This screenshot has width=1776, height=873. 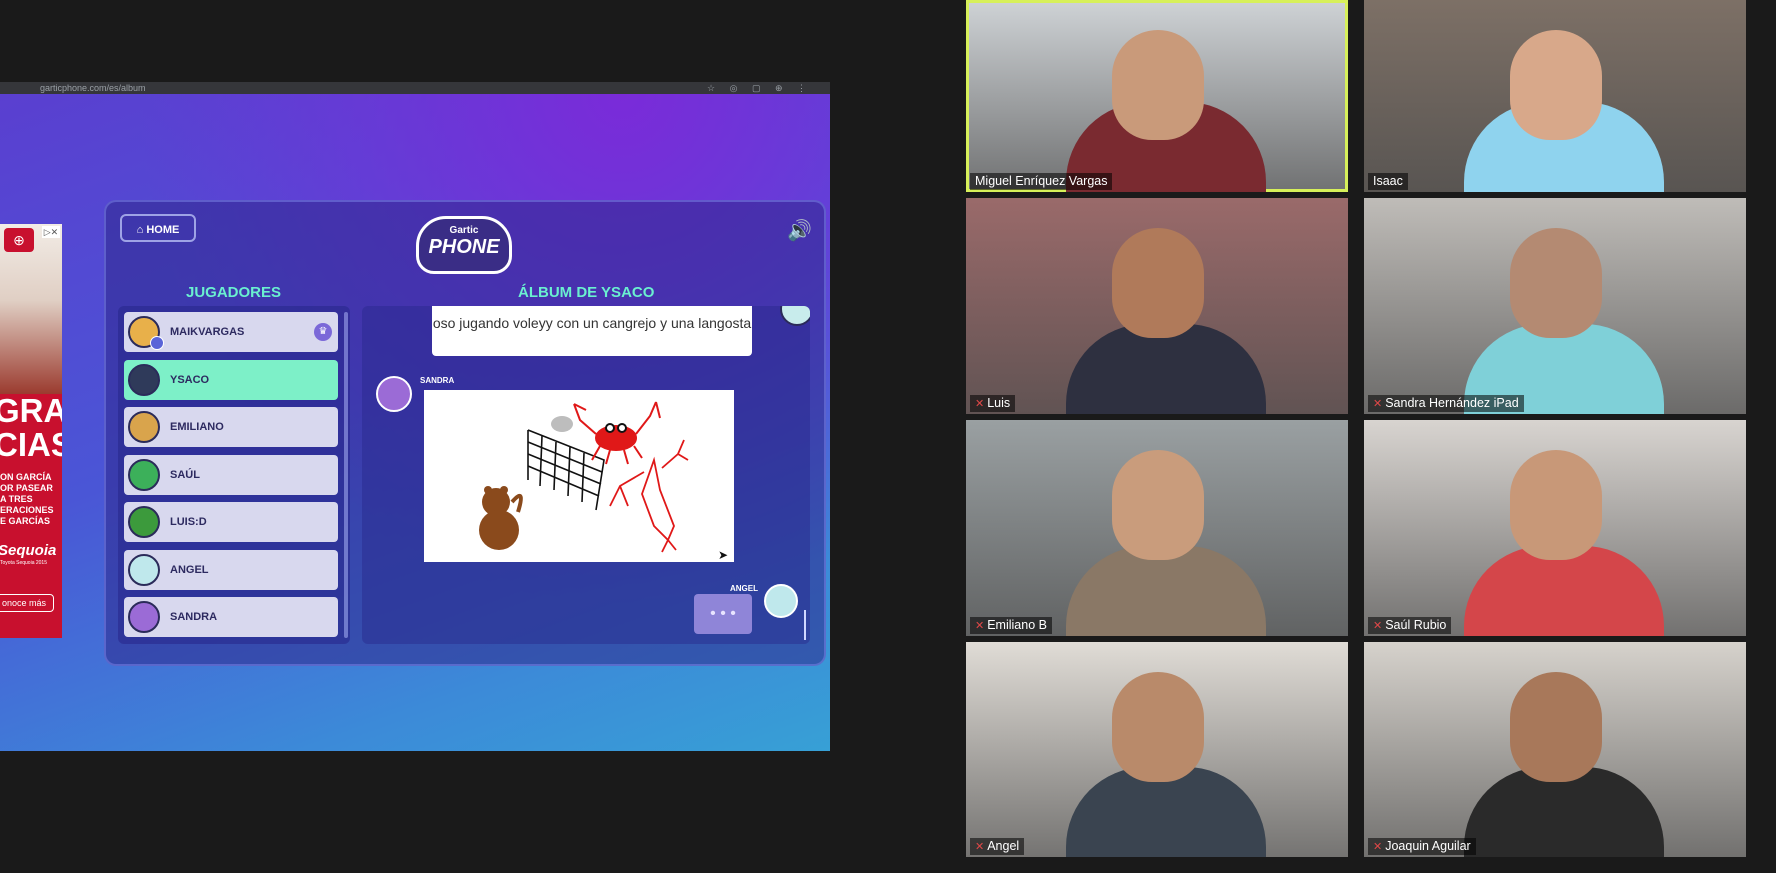 I want to click on participant-video-tile: ✕ Saúl Rubio, so click(x=1555, y=528).